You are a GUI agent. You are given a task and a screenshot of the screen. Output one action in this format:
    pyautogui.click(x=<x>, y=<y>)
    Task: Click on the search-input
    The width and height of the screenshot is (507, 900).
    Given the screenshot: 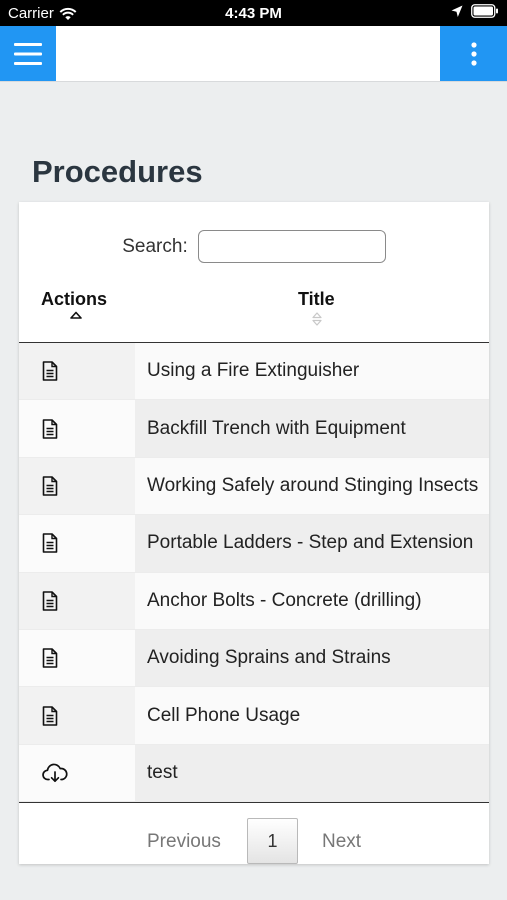 What is the action you would take?
    pyautogui.click(x=291, y=246)
    